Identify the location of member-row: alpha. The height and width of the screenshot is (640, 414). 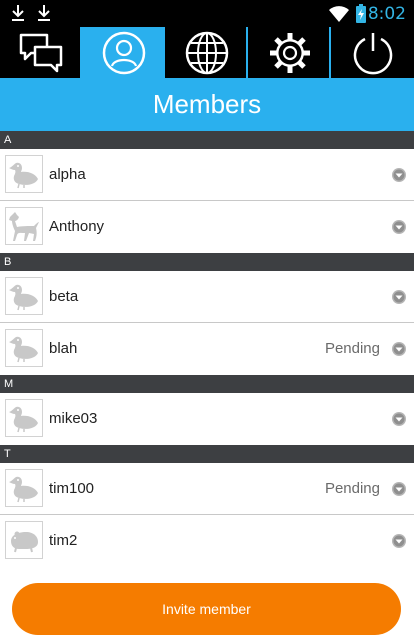
(207, 175).